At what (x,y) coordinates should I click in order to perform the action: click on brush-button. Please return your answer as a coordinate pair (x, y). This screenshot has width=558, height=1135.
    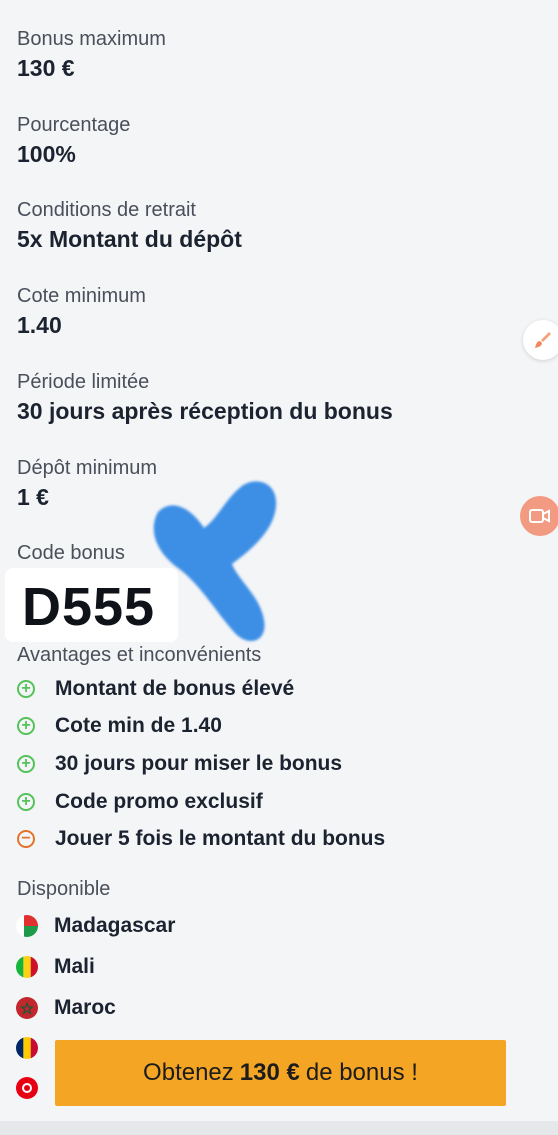
    Looking at the image, I should click on (540, 340).